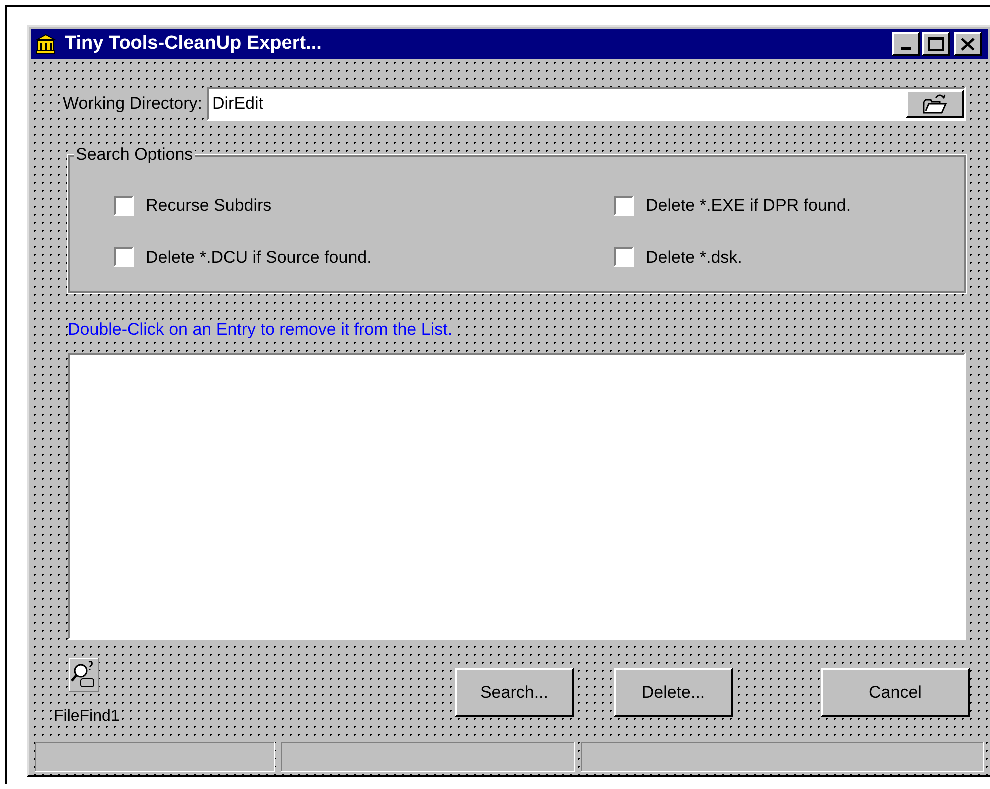  I want to click on field-value: DirEdit, so click(238, 104).